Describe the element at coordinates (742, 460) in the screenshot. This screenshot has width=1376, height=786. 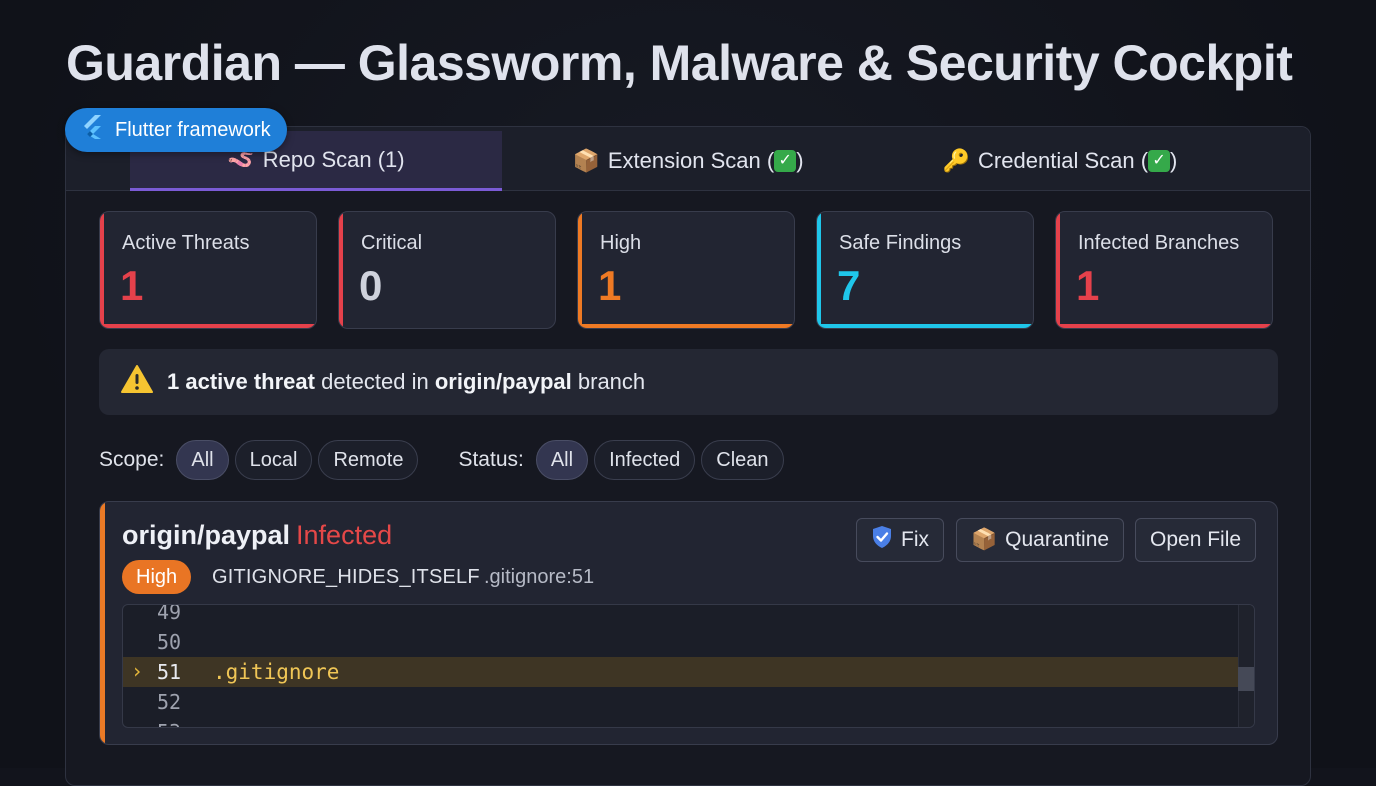
I see `status-chip-clean: Clean` at that location.